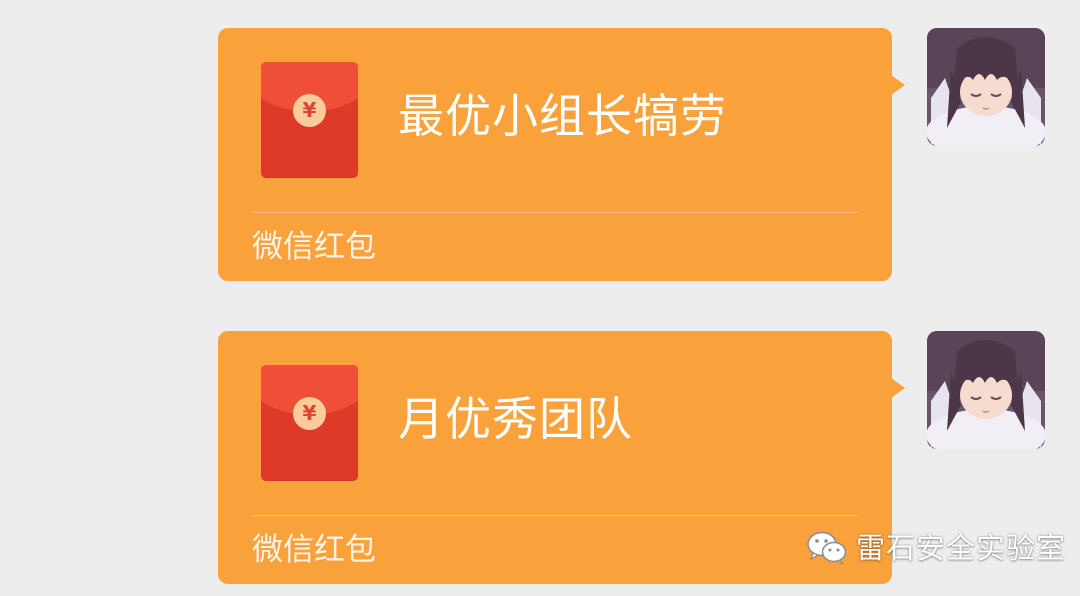 The width and height of the screenshot is (1080, 596). What do you see at coordinates (515, 419) in the screenshot?
I see `red-packet-title: 月优秀团队` at bounding box center [515, 419].